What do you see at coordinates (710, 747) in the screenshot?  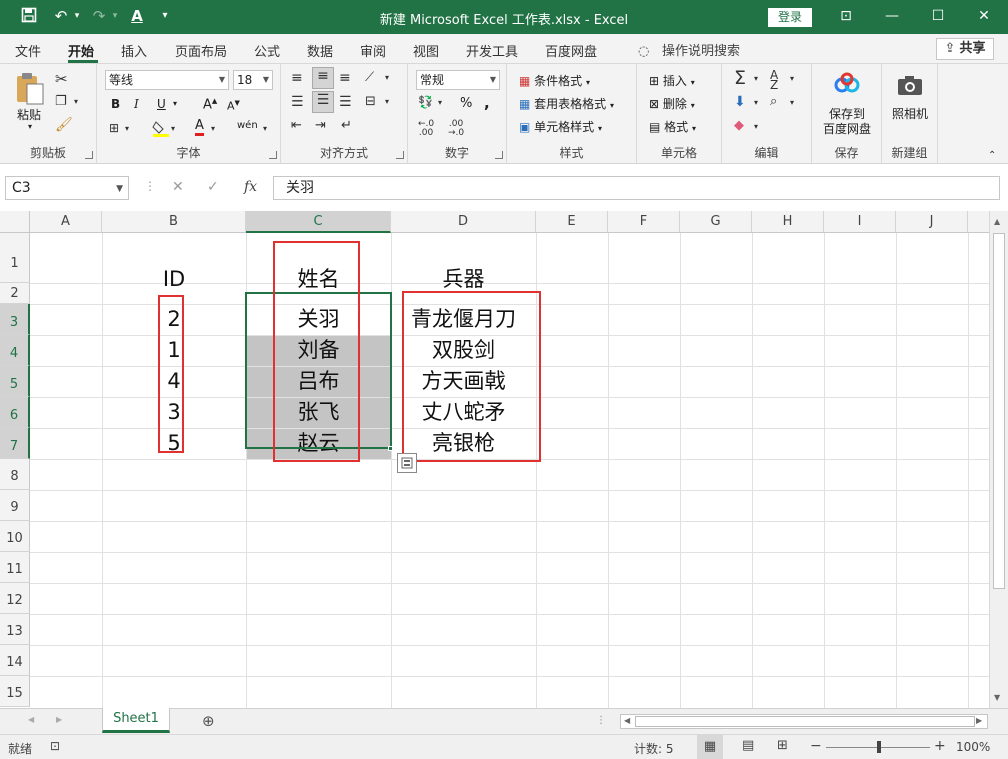 I see `normal-view-icon: ▦` at bounding box center [710, 747].